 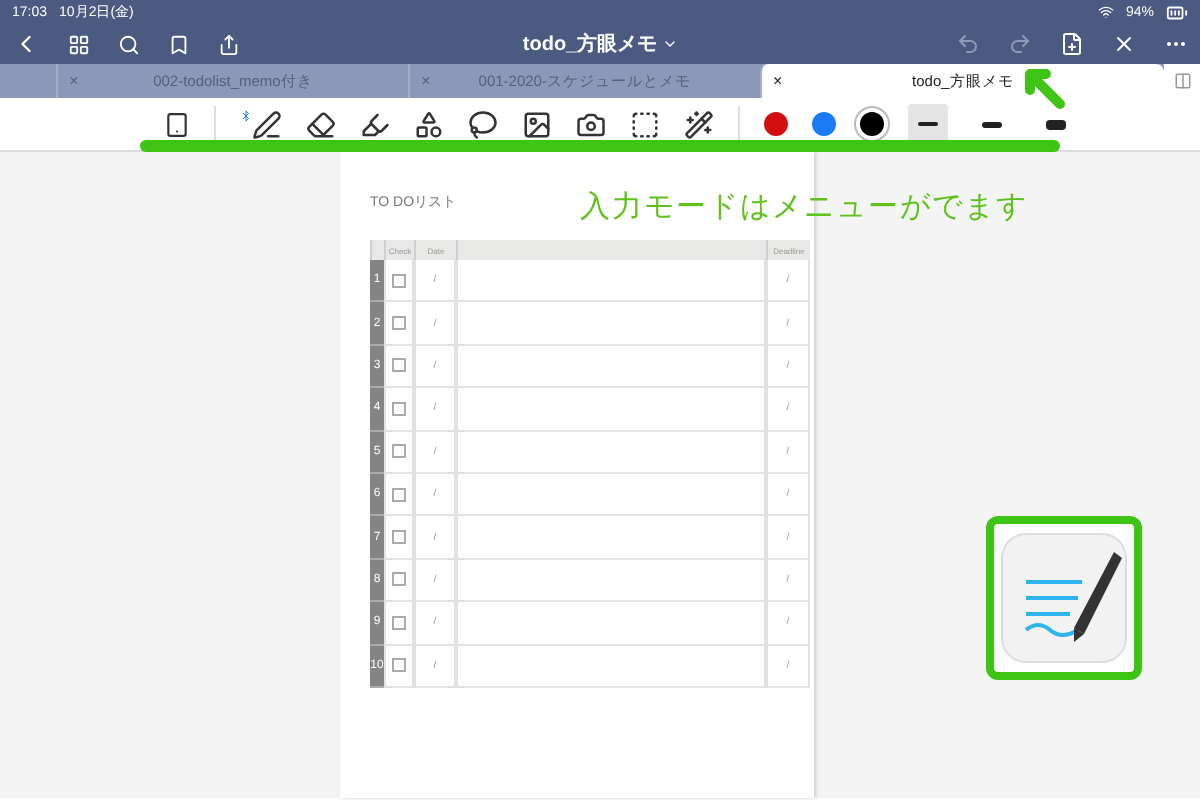 I want to click on add-page-button, so click(x=1072, y=44).